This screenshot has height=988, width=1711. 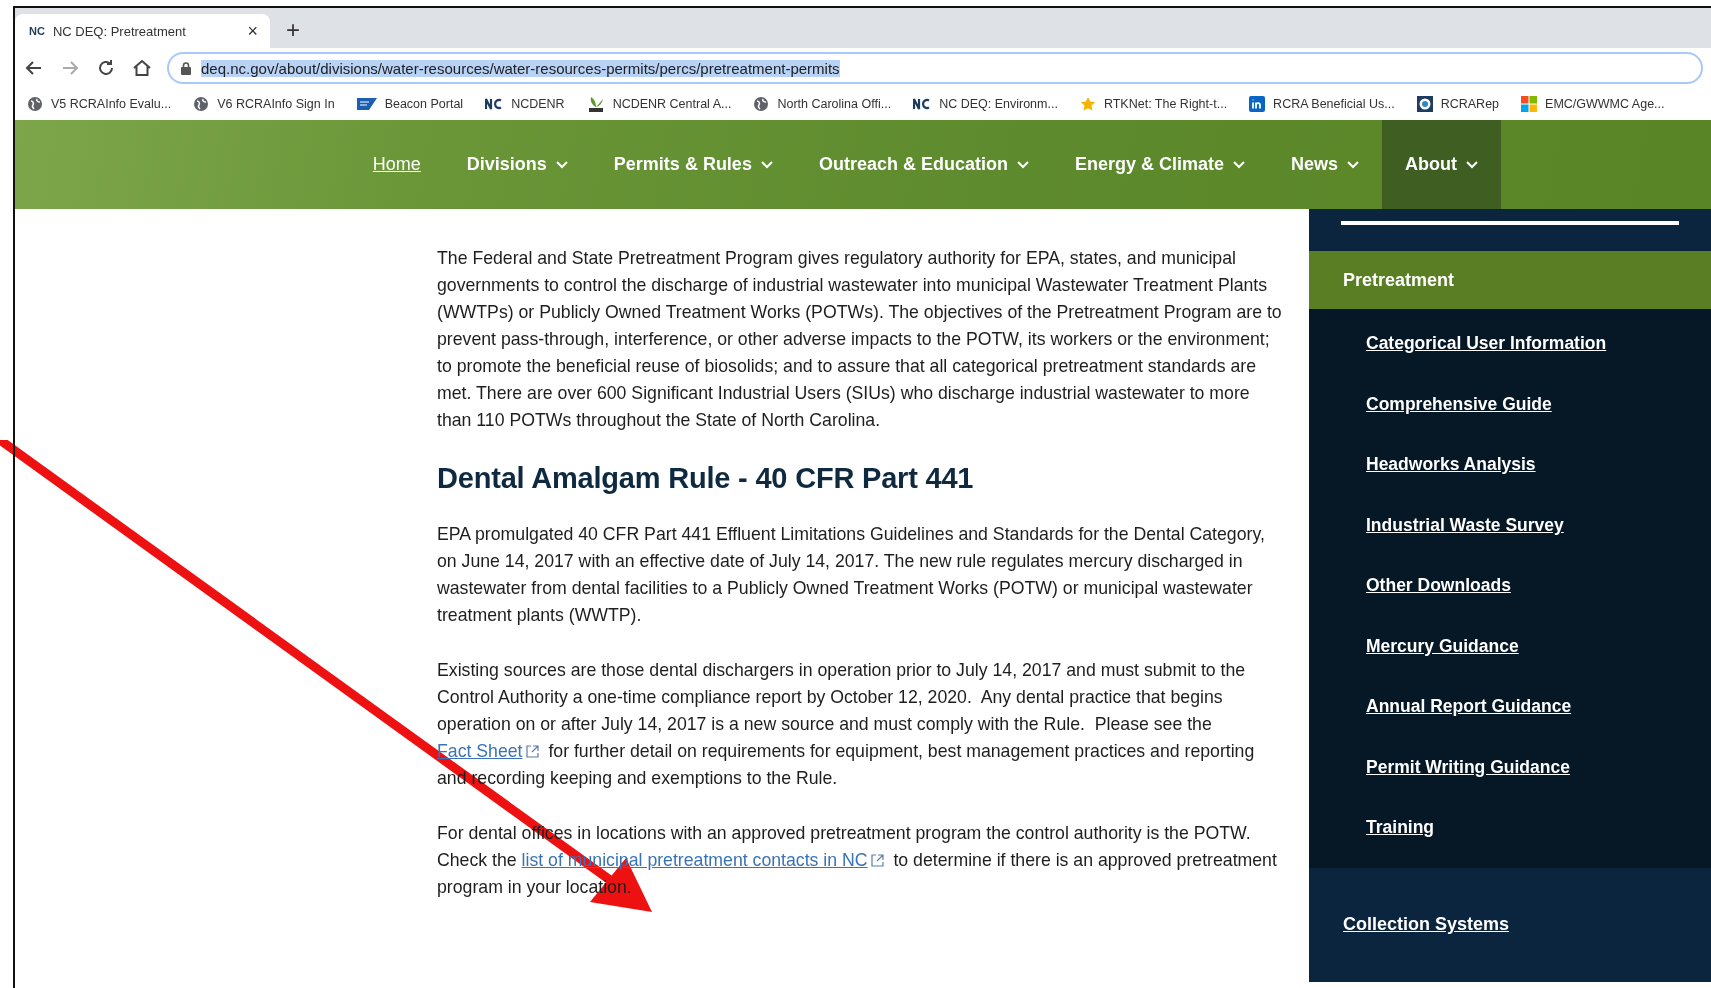 What do you see at coordinates (1458, 104) in the screenshot?
I see `bookmark: RCRARep` at bounding box center [1458, 104].